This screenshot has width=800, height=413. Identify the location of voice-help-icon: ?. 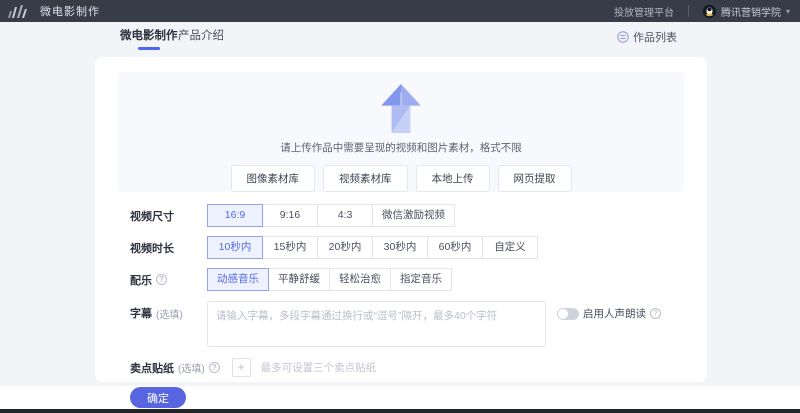
(655, 313).